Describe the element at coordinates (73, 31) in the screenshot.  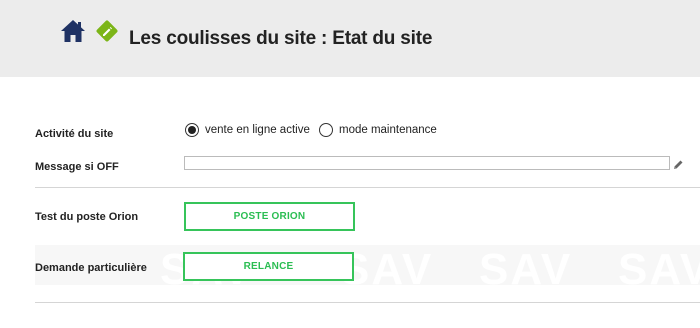
I see `home-icon` at that location.